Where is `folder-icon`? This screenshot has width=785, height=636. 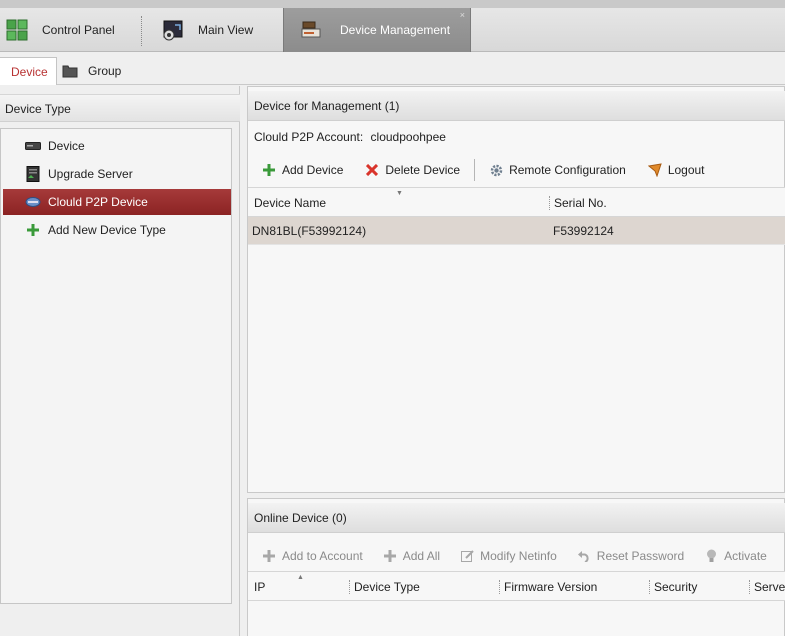
folder-icon is located at coordinates (70, 71).